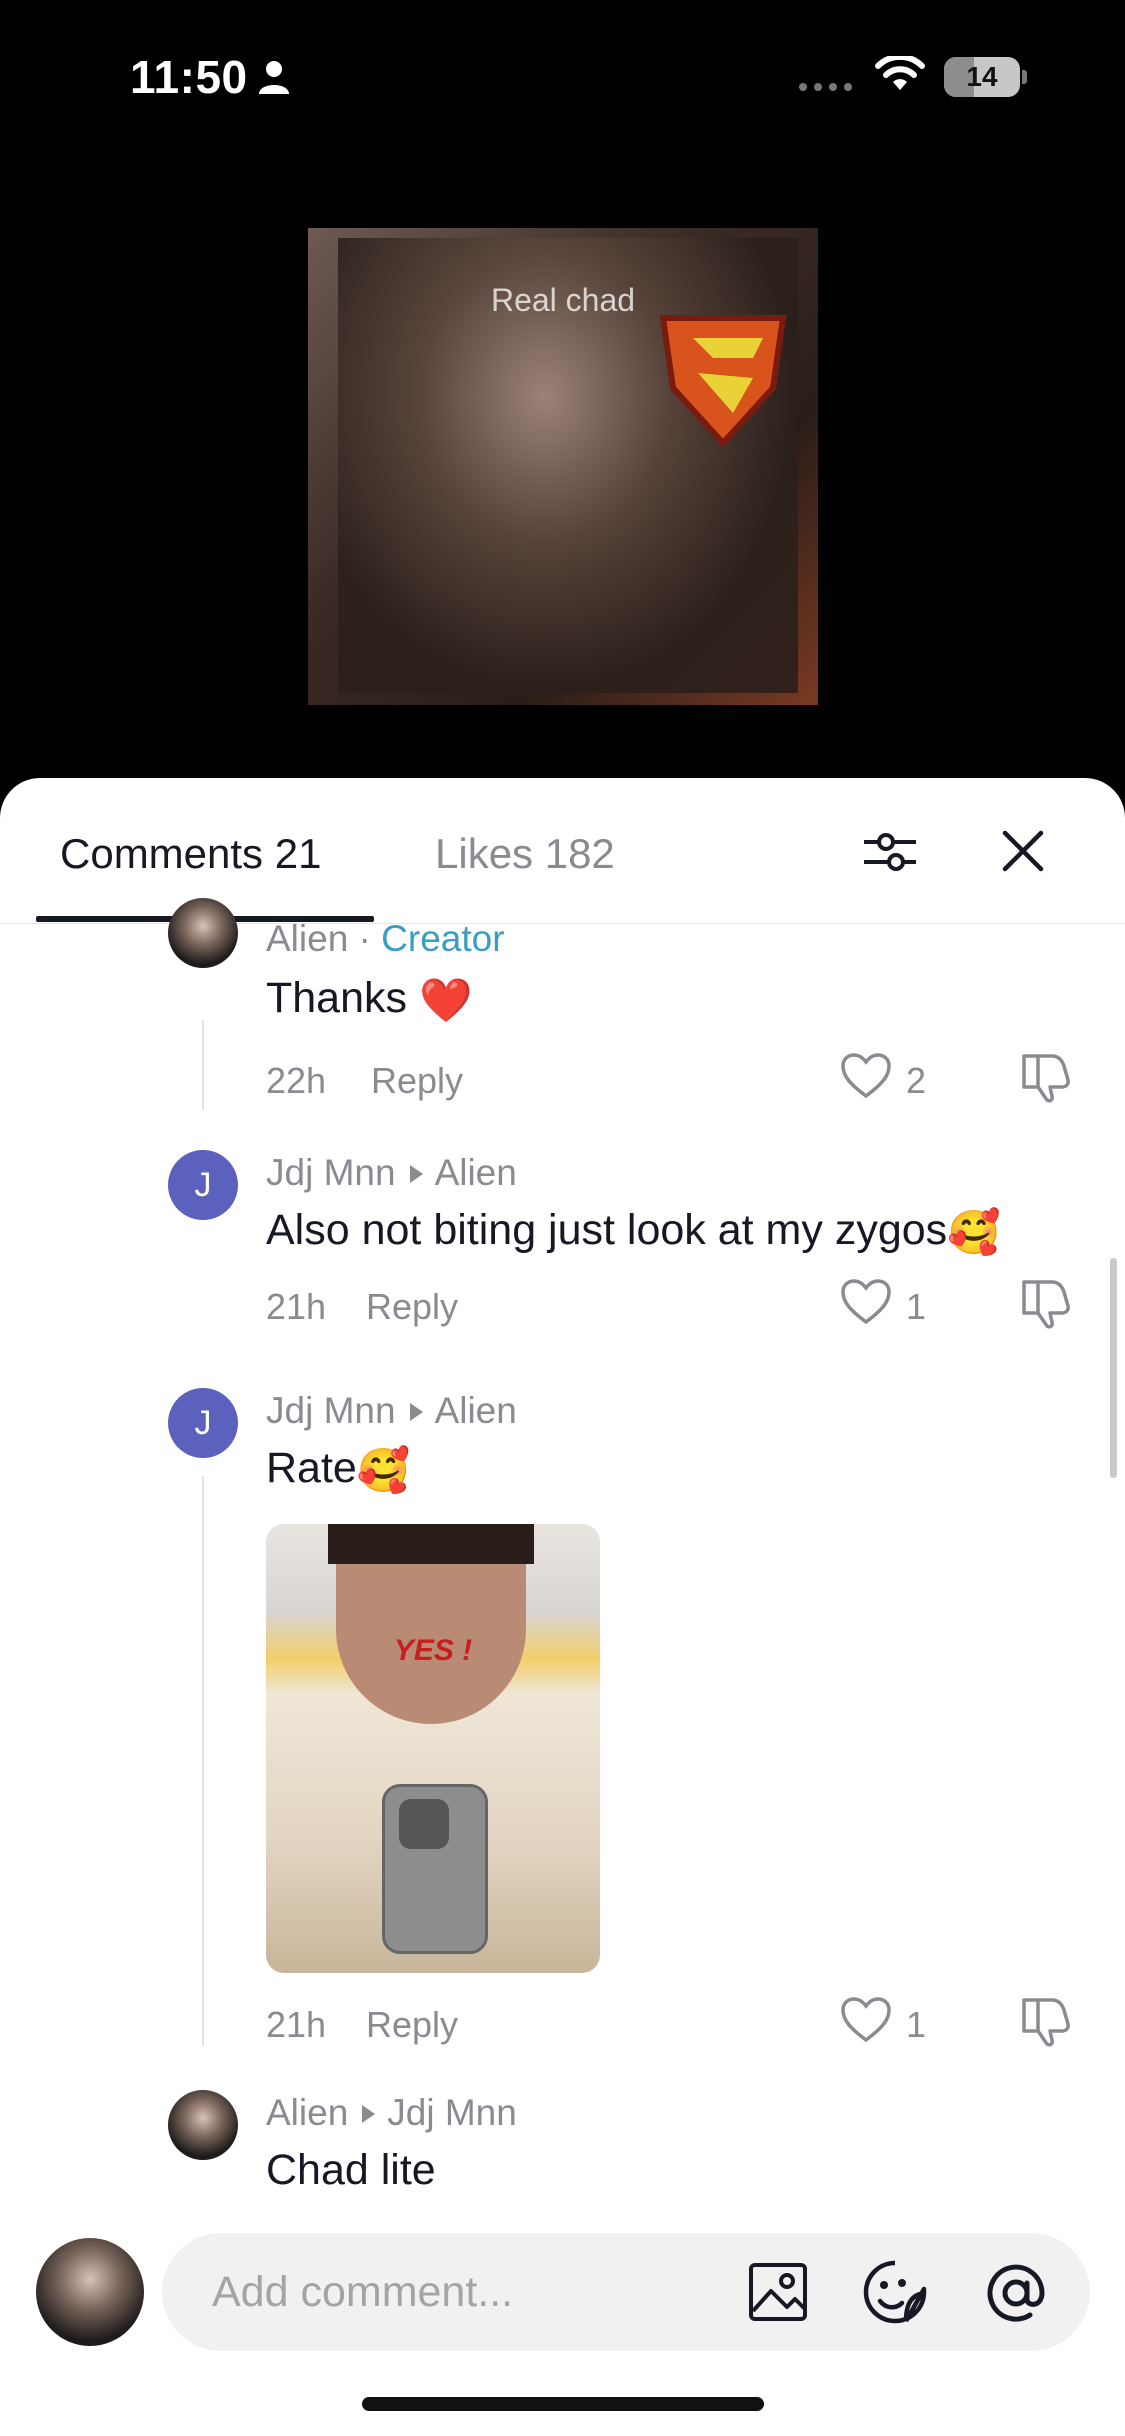 The height and width of the screenshot is (2436, 1125). I want to click on comment-text: Also not biting just look at my zygos🥰, so click(633, 1231).